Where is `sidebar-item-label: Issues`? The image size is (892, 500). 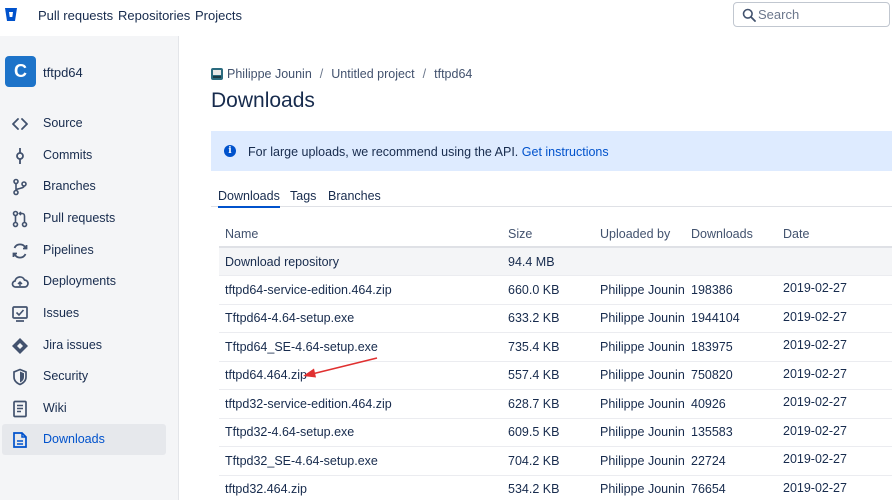 sidebar-item-label: Issues is located at coordinates (61, 313).